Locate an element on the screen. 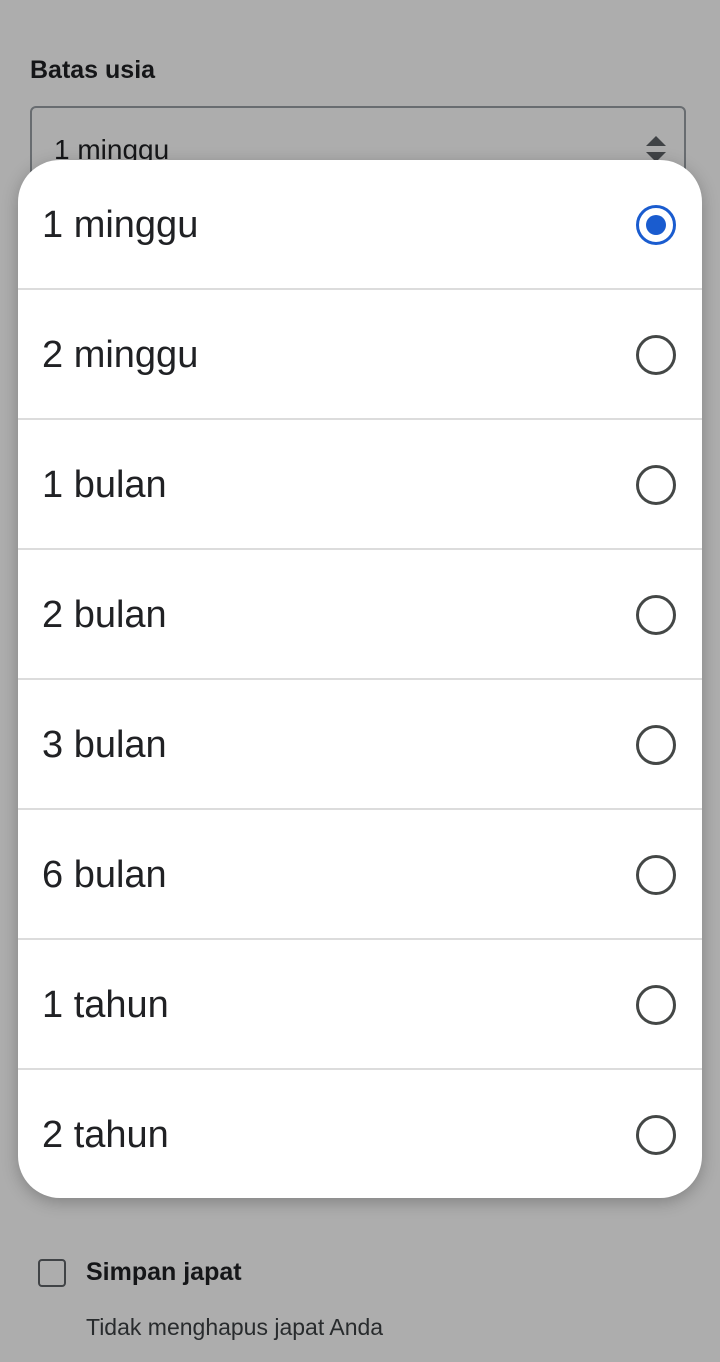  option-1-tahun: 1 tahun is located at coordinates (360, 1005).